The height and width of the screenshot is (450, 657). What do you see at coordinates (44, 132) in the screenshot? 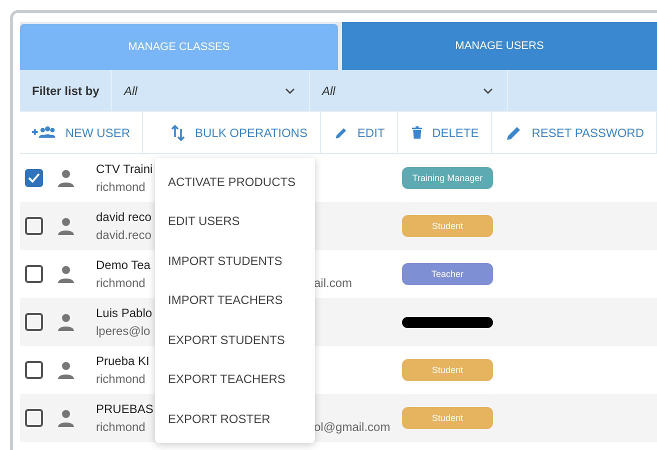
I see `add-users-icon` at bounding box center [44, 132].